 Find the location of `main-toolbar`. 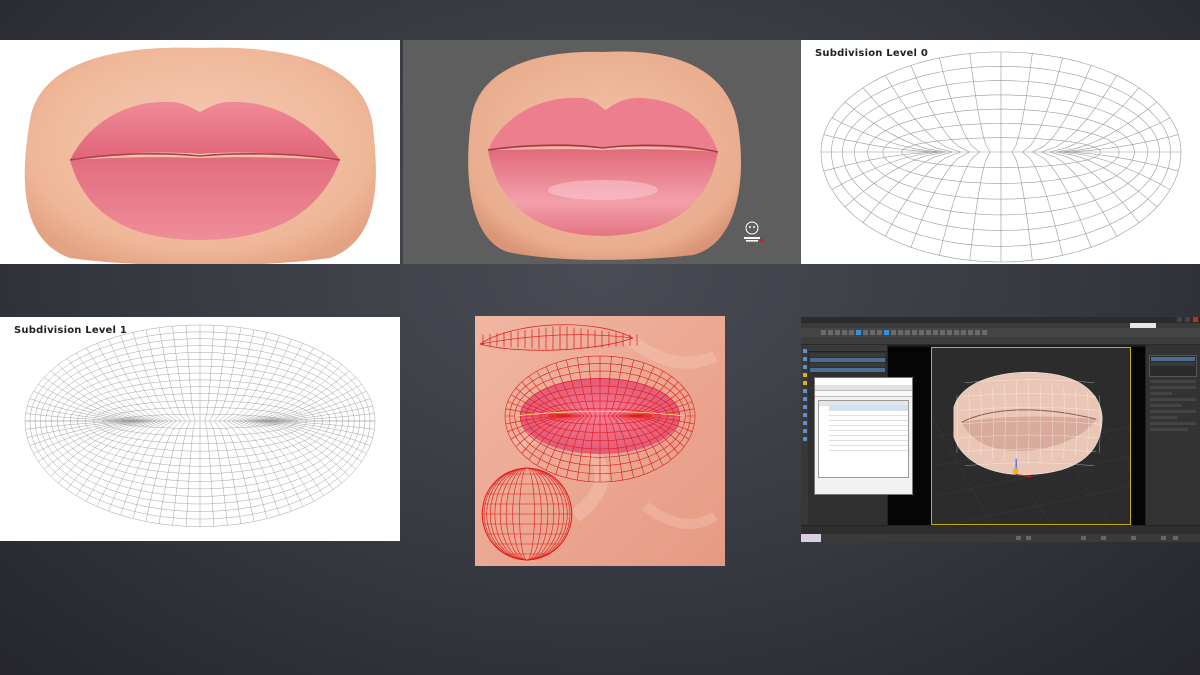

main-toolbar is located at coordinates (1000, 332).